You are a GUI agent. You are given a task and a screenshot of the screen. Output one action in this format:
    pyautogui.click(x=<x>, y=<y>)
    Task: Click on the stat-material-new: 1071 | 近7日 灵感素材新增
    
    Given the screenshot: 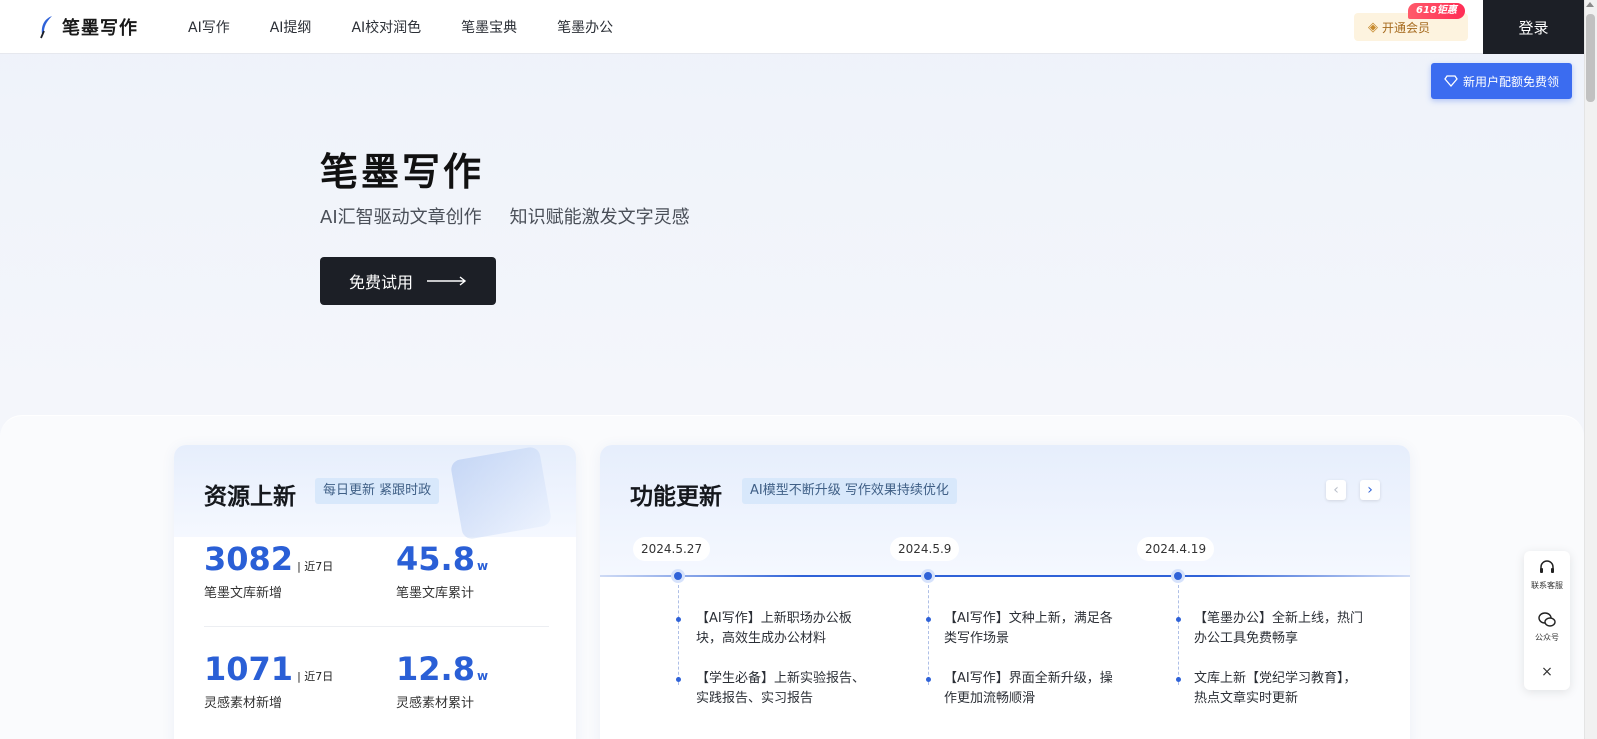 What is the action you would take?
    pyautogui.click(x=268, y=680)
    